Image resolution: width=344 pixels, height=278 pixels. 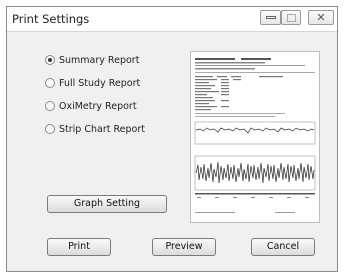 I want to click on radio-summary-report: Summary Report, so click(x=92, y=60).